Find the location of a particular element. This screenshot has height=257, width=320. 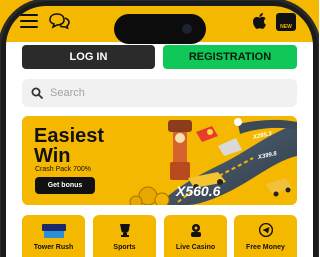

banner-title-line2: Win is located at coordinates (52, 156).